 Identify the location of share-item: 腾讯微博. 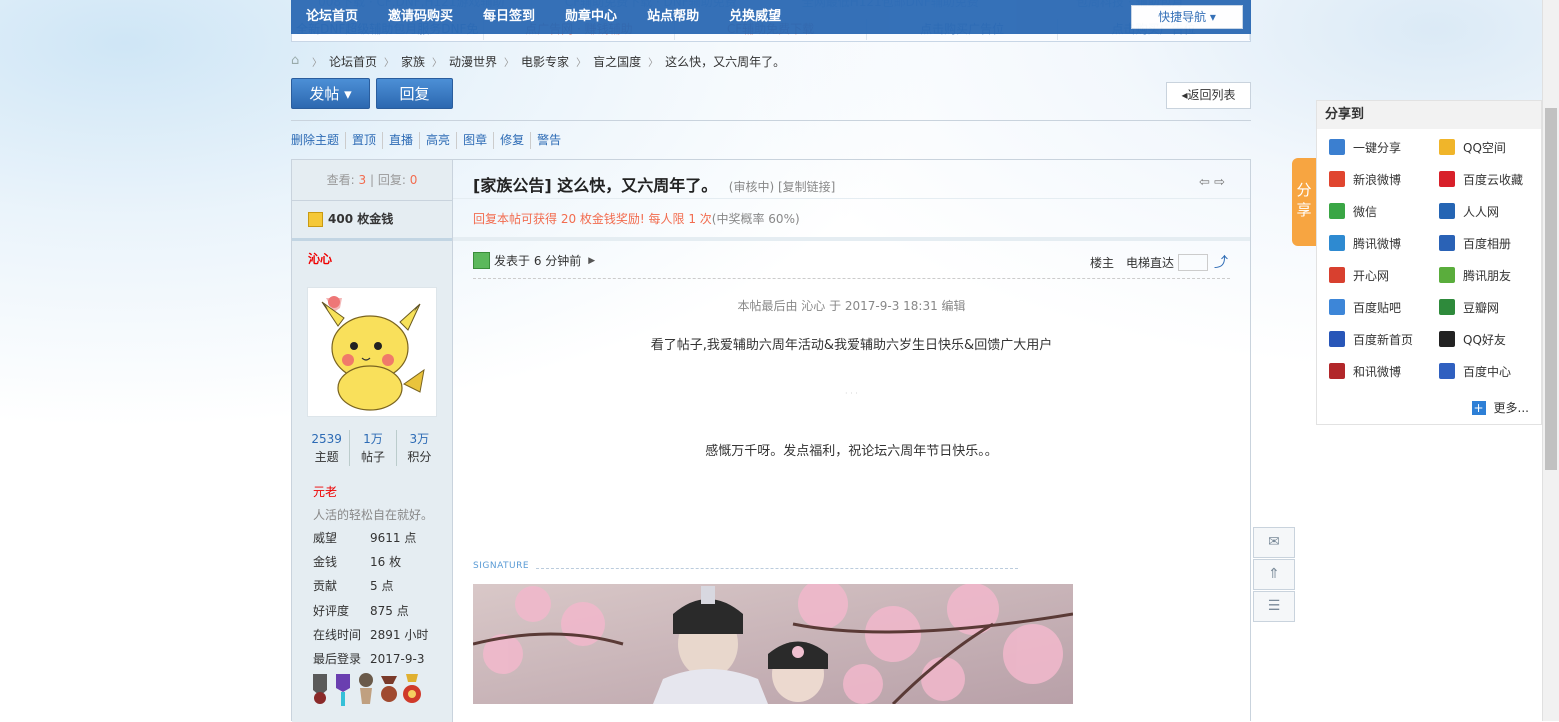
(1384, 243).